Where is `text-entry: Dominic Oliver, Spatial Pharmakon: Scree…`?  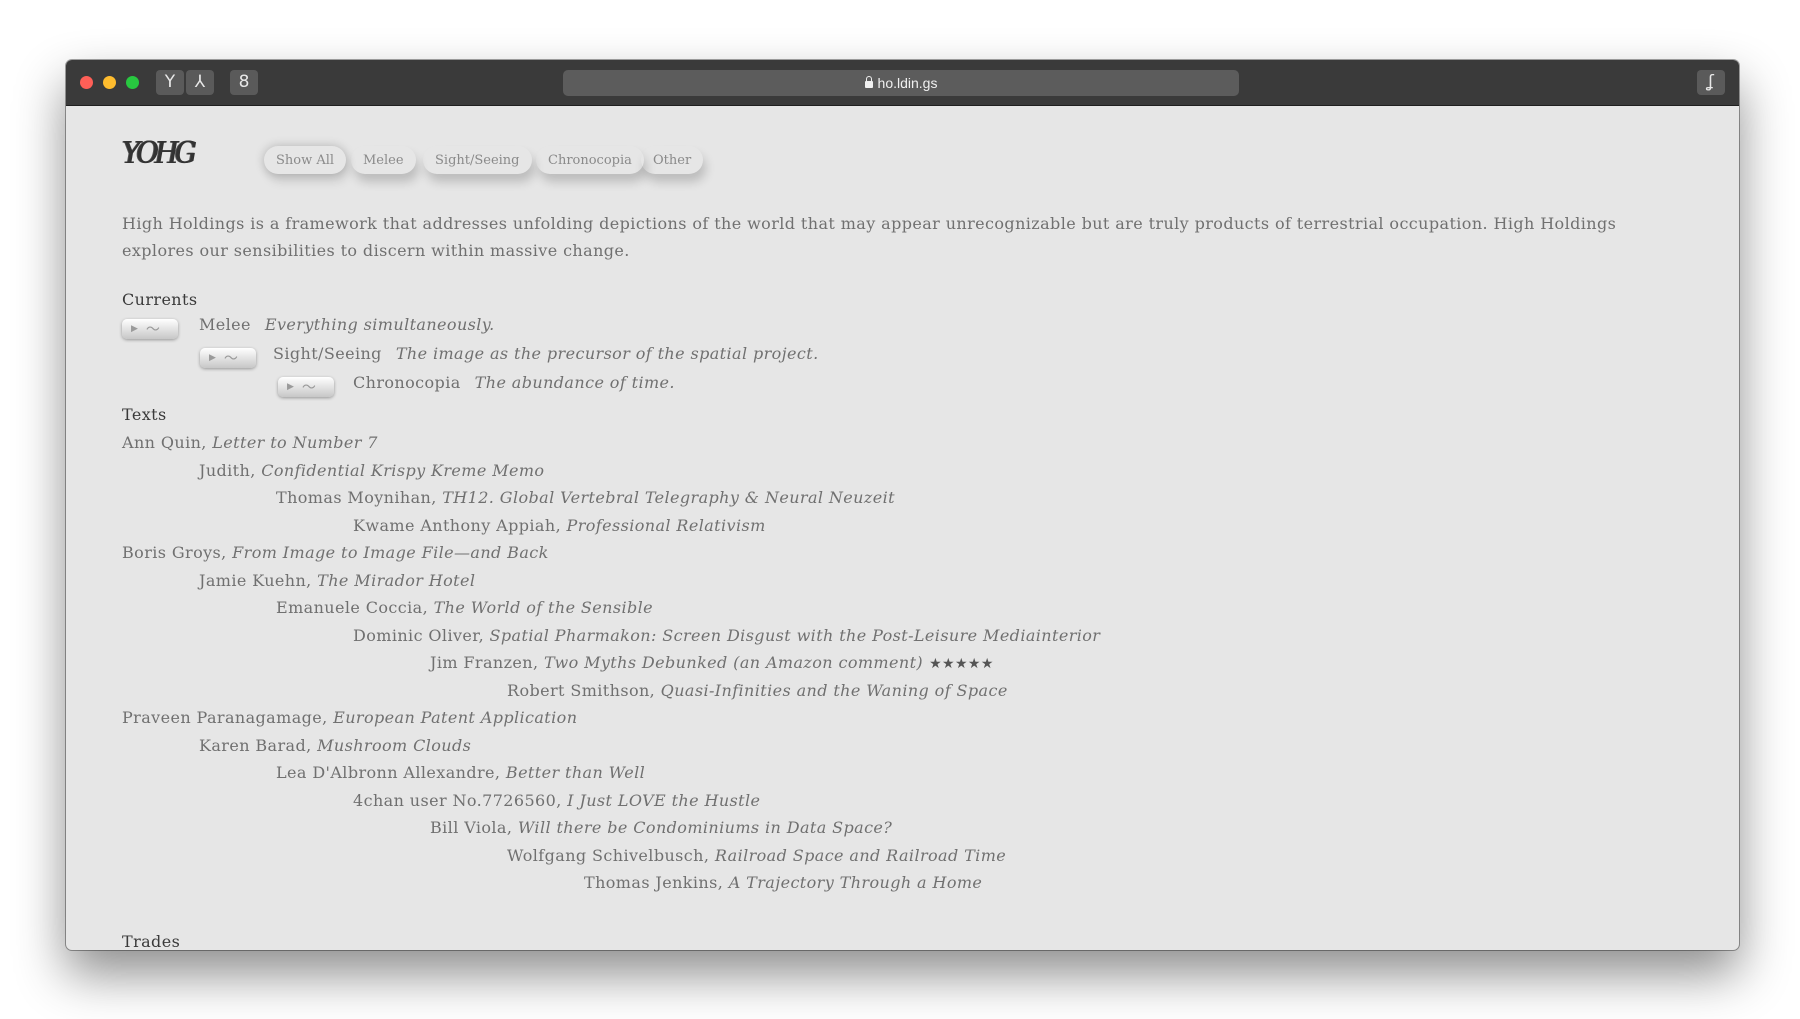
text-entry: Dominic Oliver, Spatial Pharmakon: Scree… is located at coordinates (726, 635).